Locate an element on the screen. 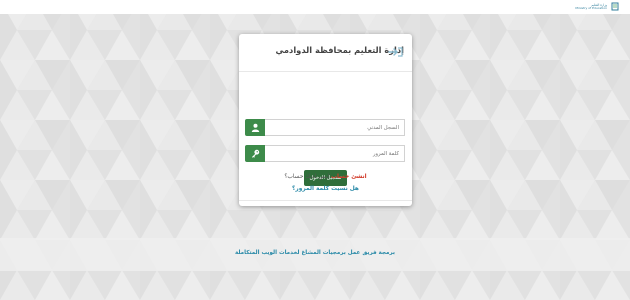 The height and width of the screenshot is (300, 630). page-title: إدارة التعليم بمحافظة الدوادمي is located at coordinates (339, 50).